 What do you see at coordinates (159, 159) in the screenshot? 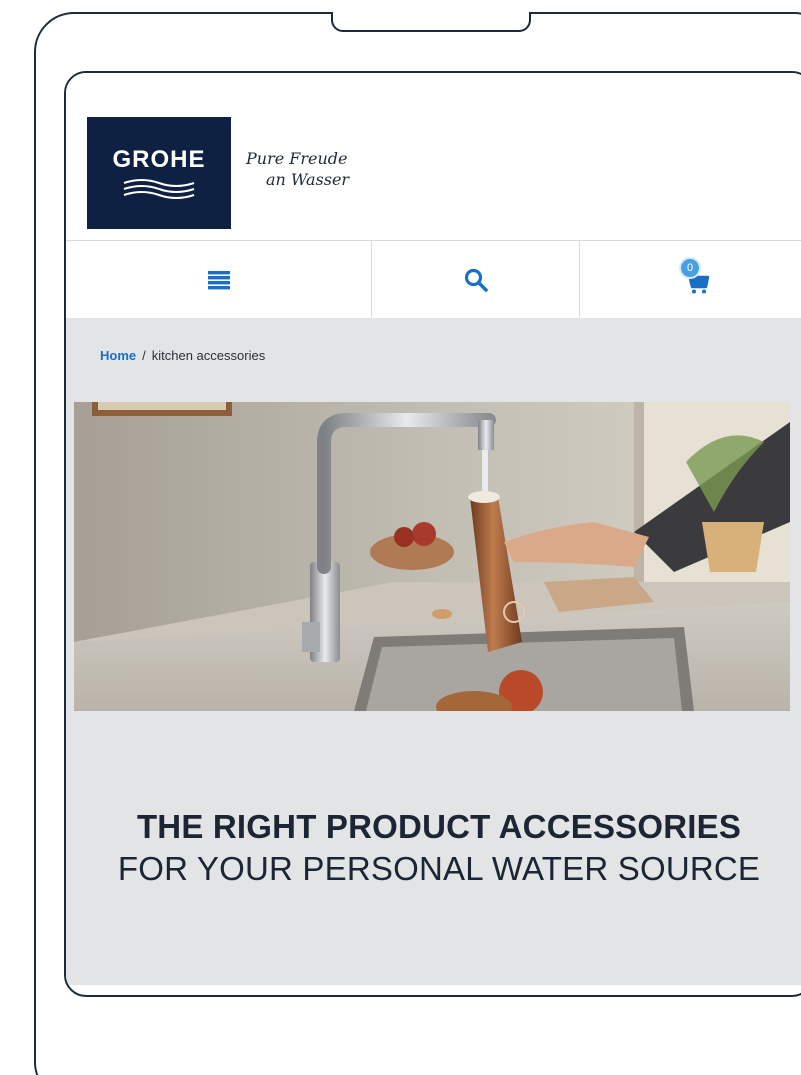
I see `logo-text: GROHE` at bounding box center [159, 159].